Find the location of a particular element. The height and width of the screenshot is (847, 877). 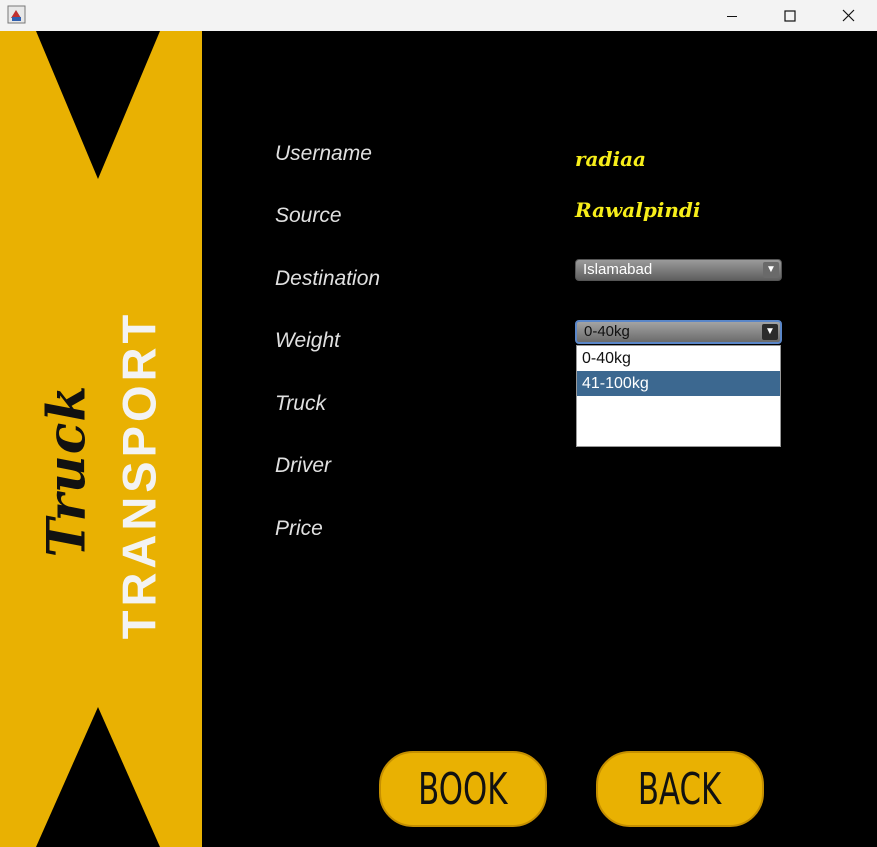

back-button: BACK is located at coordinates (680, 789).